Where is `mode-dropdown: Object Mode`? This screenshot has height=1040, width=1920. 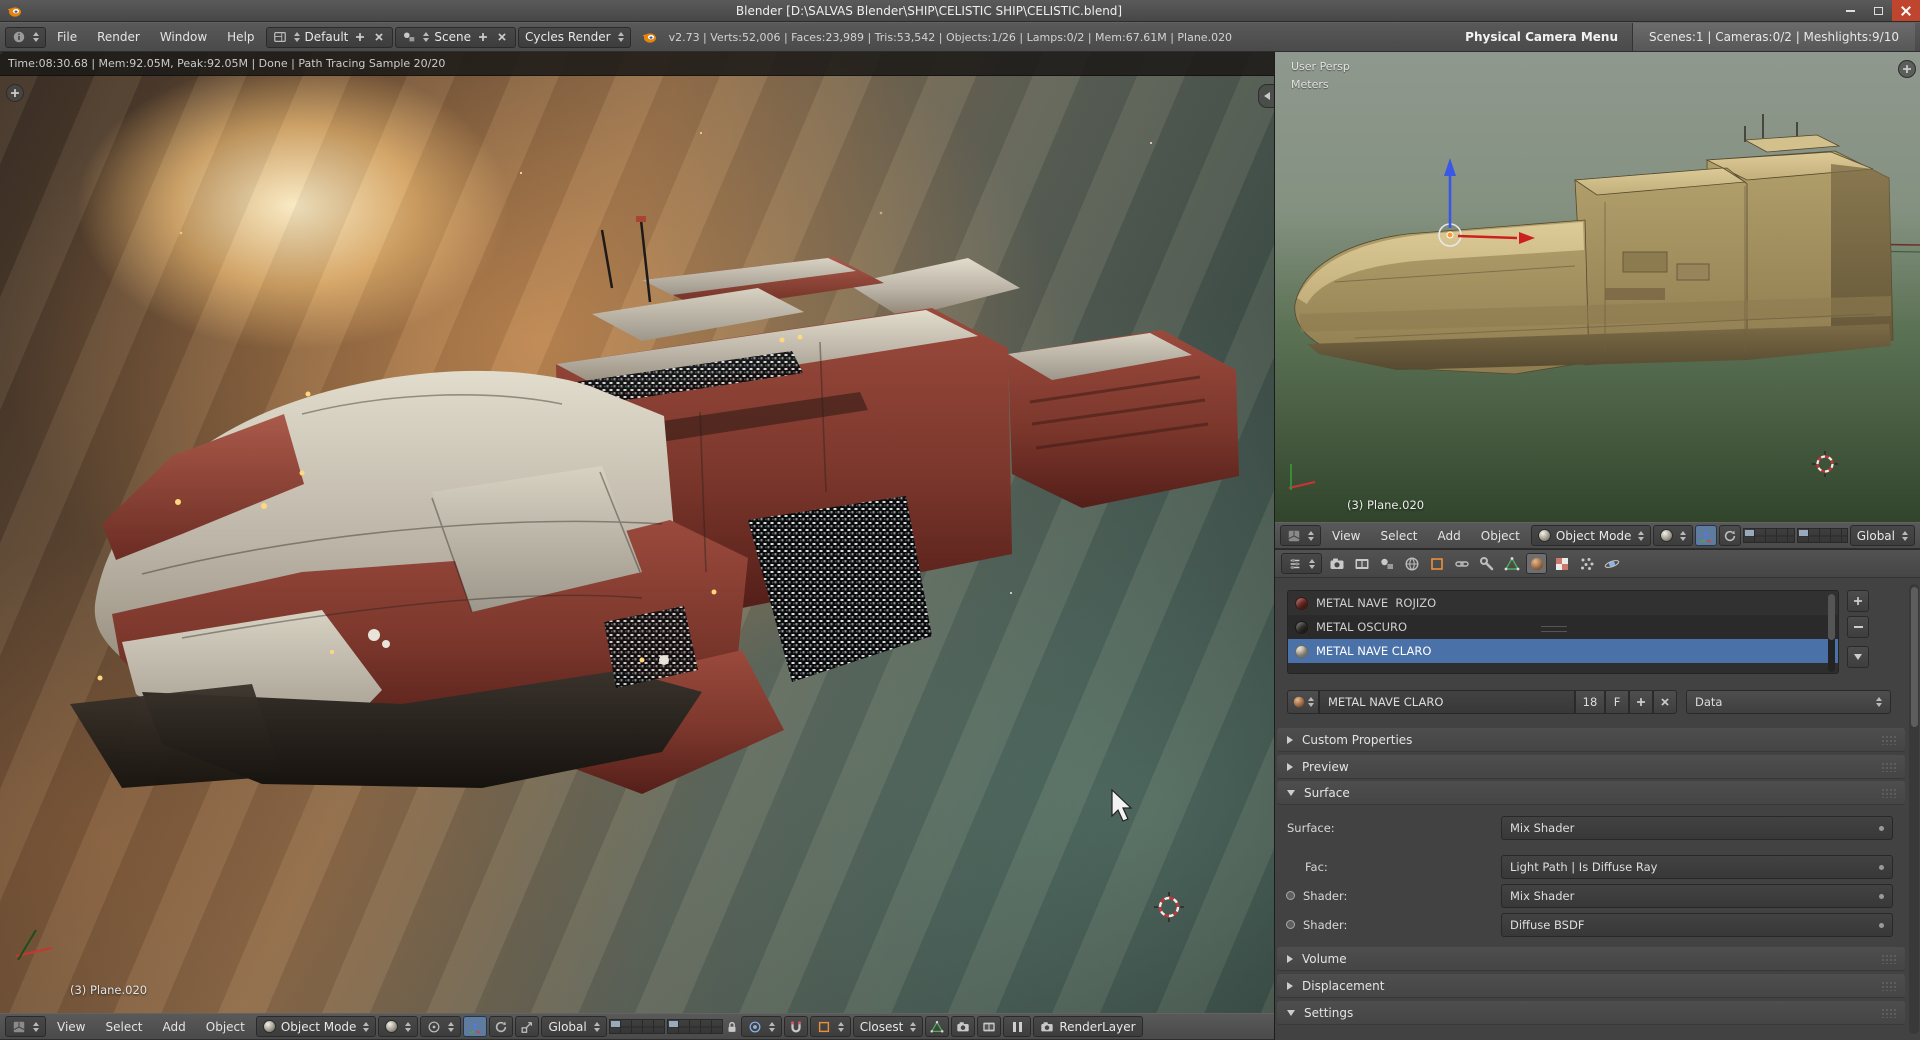
mode-dropdown: Object Mode is located at coordinates (316, 1026).